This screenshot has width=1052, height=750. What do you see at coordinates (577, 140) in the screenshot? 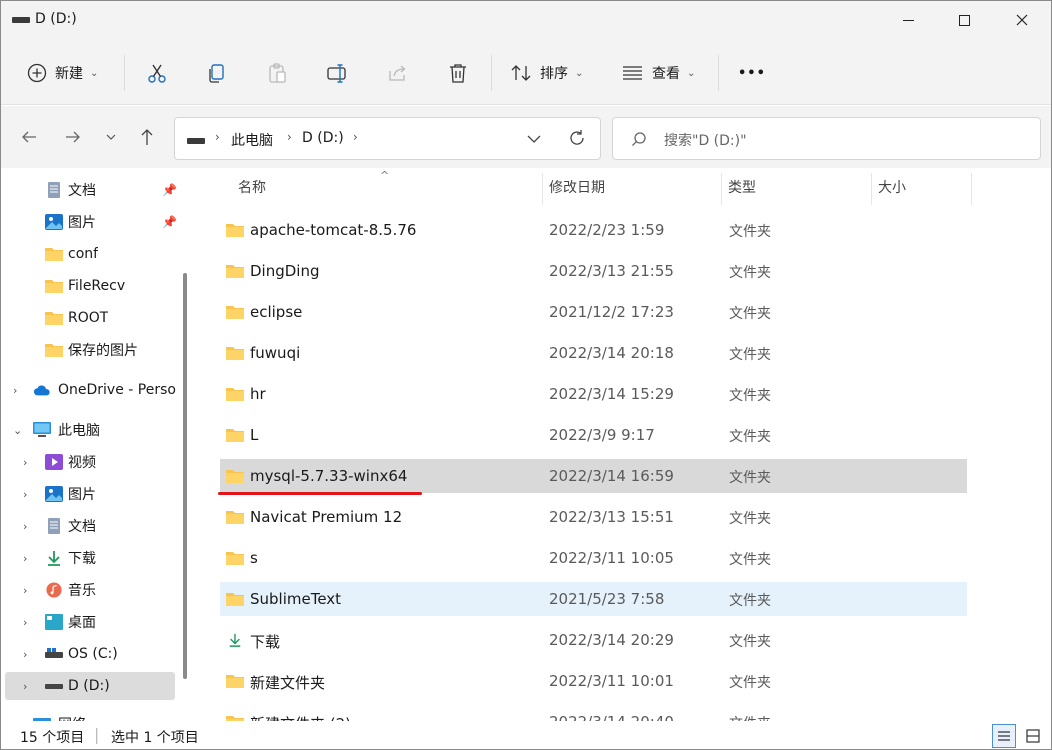
I see `refresh-button` at bounding box center [577, 140].